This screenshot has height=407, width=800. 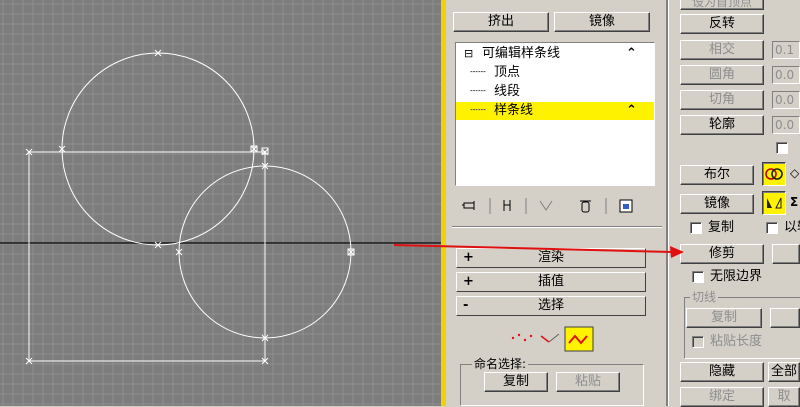 I want to click on extend-button, so click(x=786, y=254).